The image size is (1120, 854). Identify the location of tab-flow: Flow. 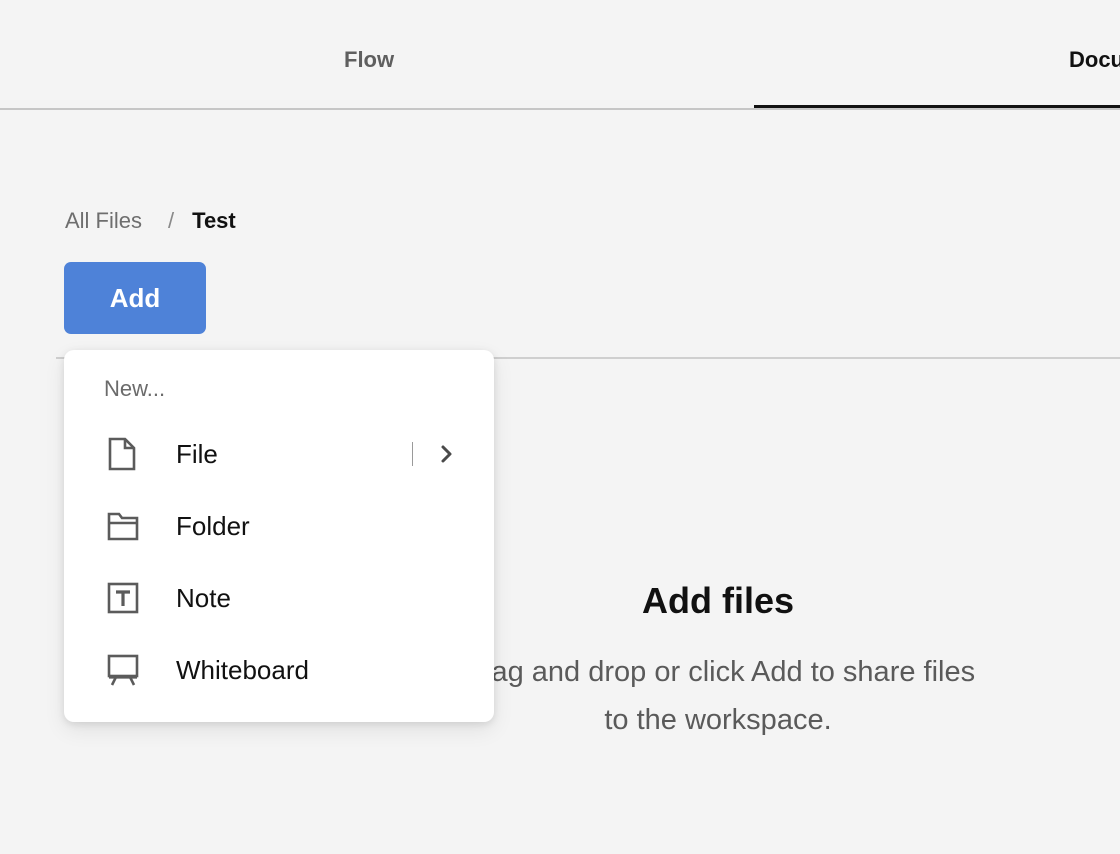
(370, 54).